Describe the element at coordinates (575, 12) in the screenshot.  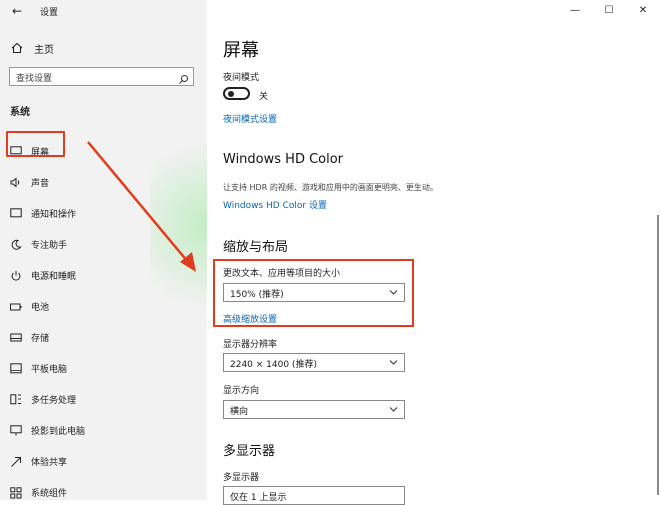
I see `minimize-button: —` at that location.